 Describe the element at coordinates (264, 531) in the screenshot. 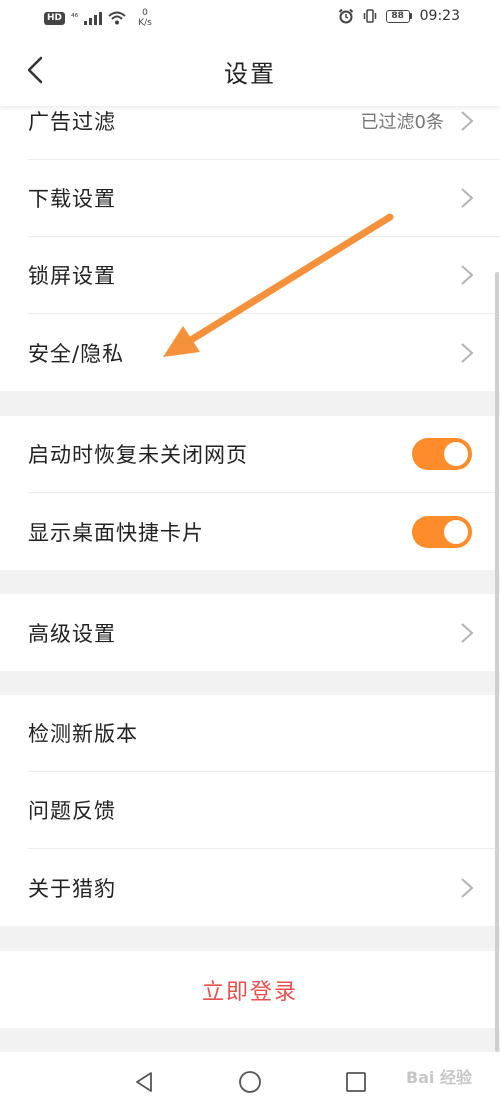

I see `settings-row-desktop-card: 显示桌面快捷卡片` at that location.